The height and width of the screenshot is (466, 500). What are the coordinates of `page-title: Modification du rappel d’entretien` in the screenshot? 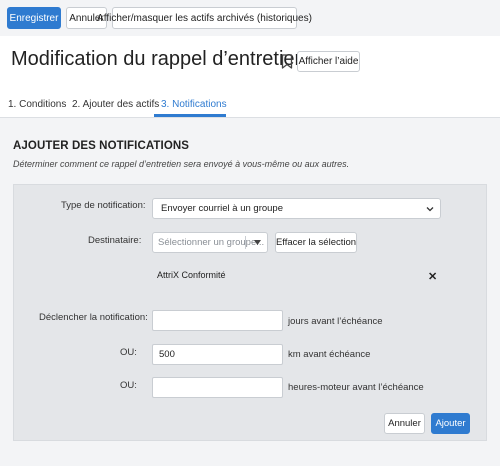 It's located at (158, 59).